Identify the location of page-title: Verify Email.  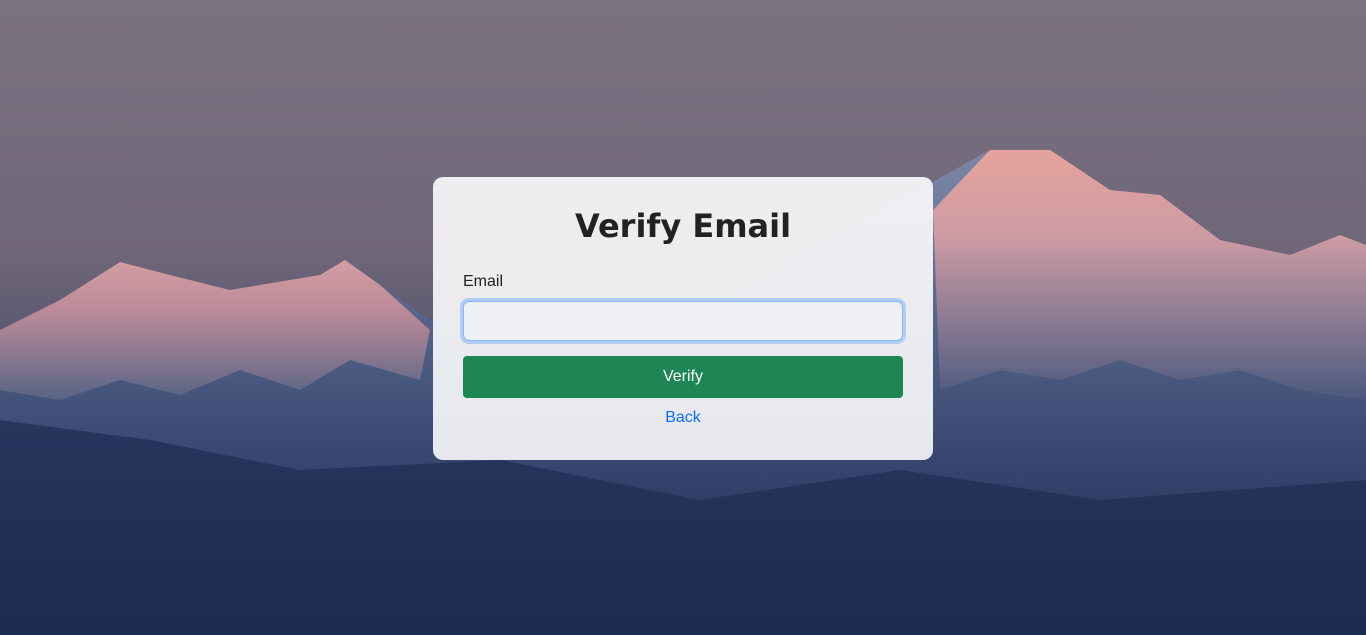
(683, 226).